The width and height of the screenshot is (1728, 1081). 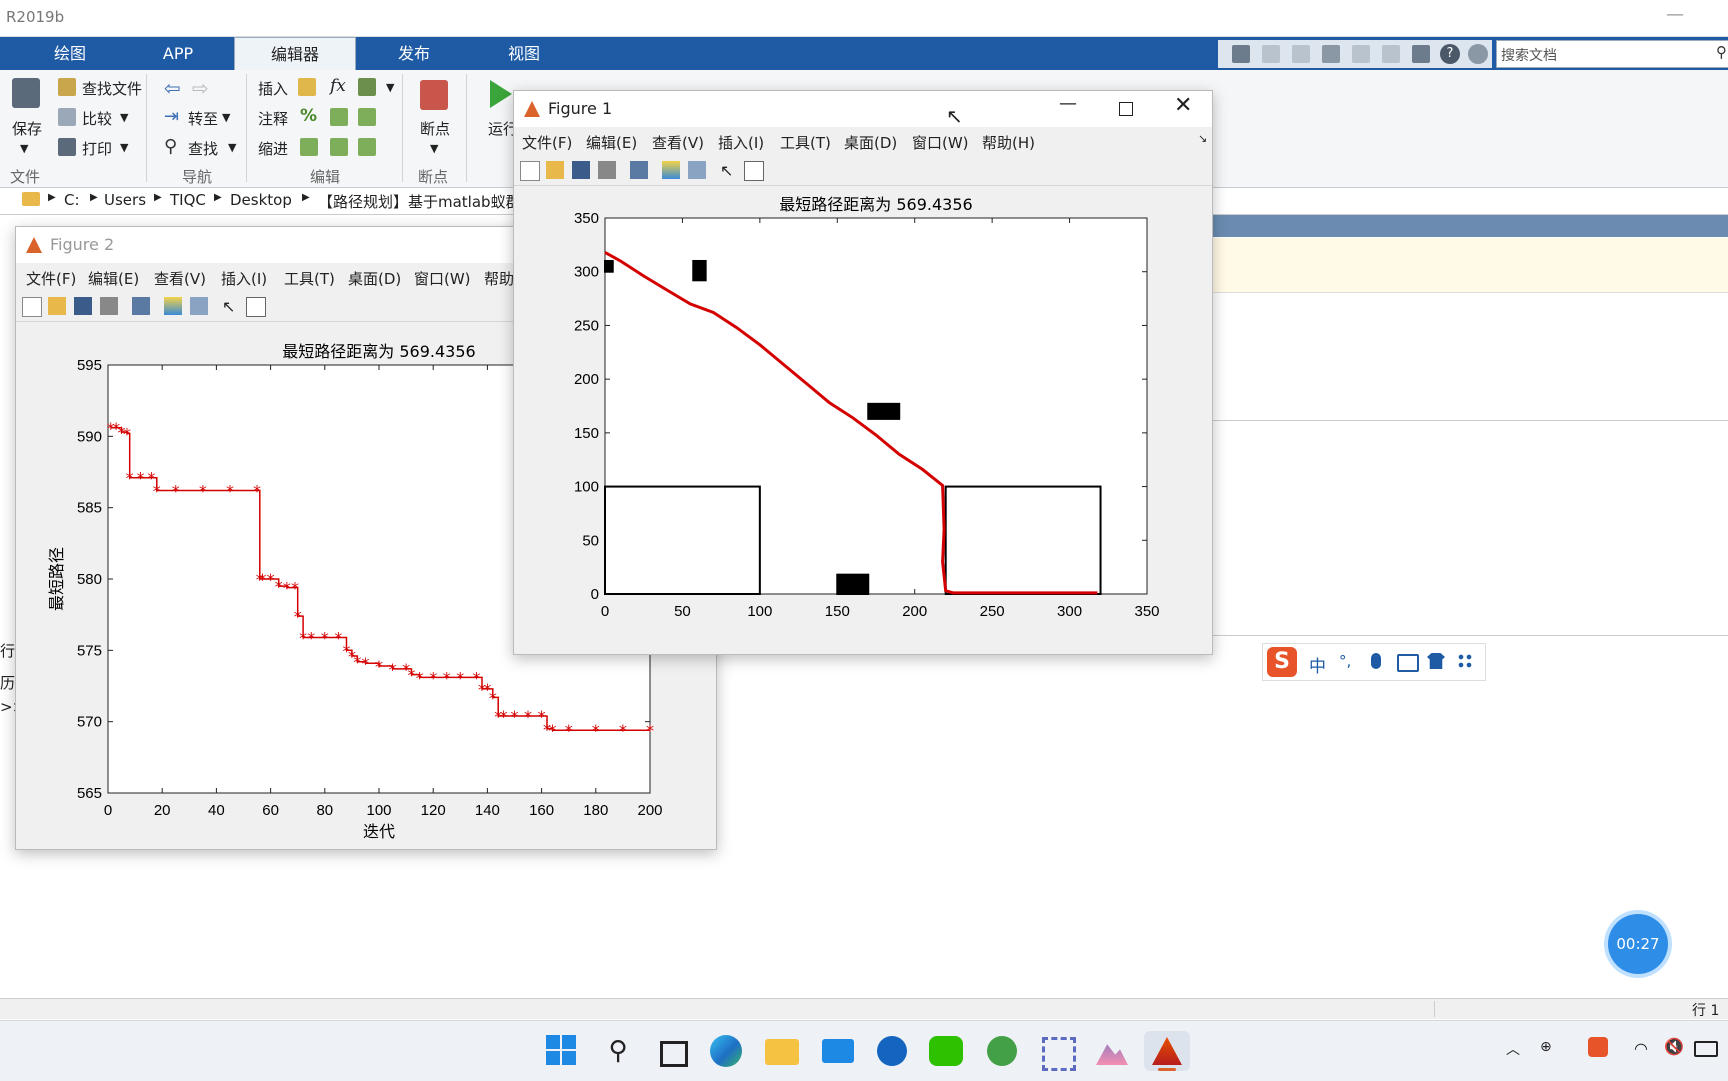 I want to click on task-view-icon, so click(x=672, y=1051).